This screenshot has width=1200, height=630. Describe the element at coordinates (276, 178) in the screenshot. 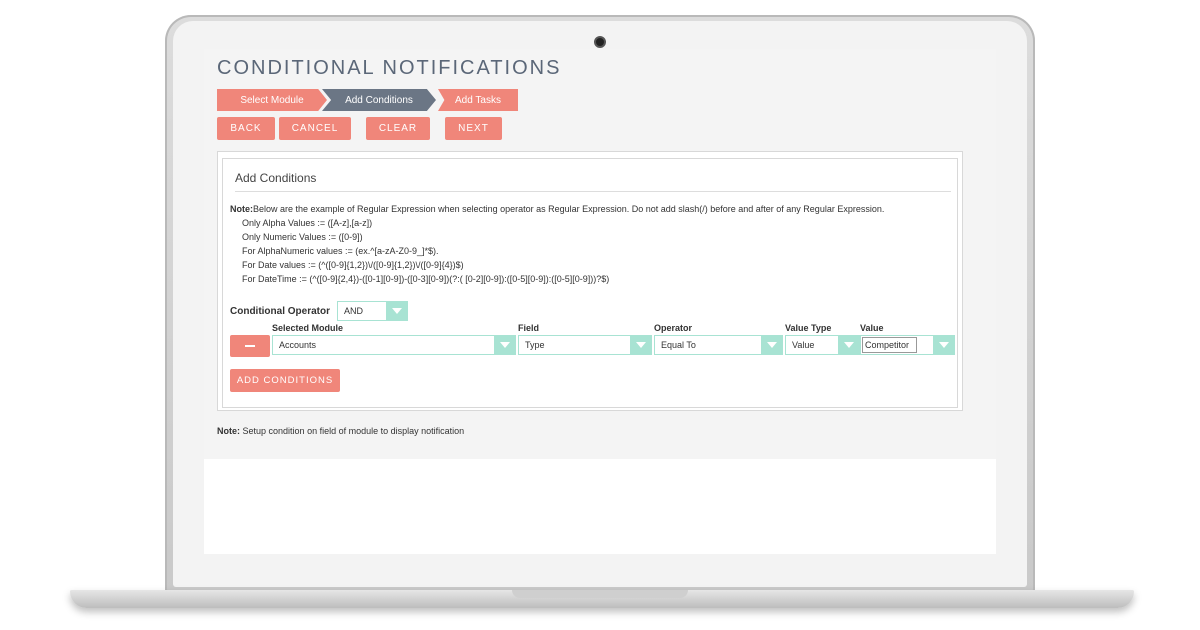

I see `panel-title: Add Conditions` at that location.